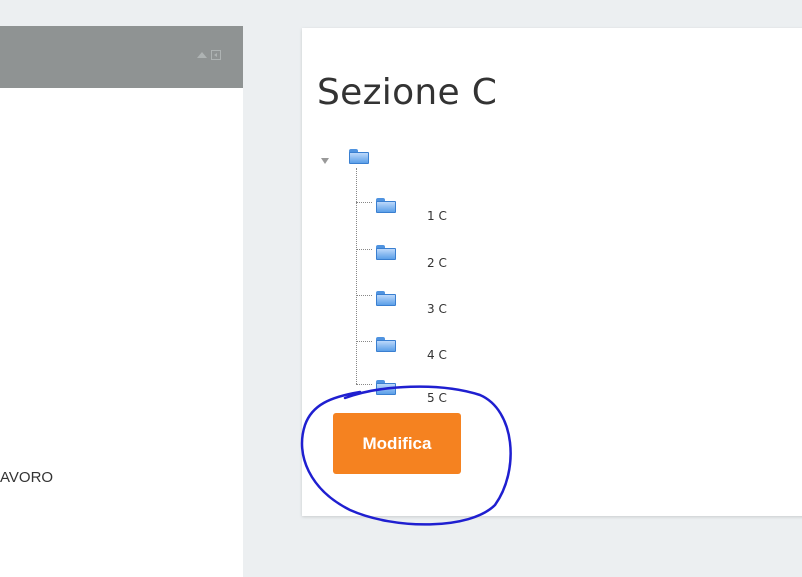  Describe the element at coordinates (437, 263) in the screenshot. I see `tree-item-label: 2 C` at that location.